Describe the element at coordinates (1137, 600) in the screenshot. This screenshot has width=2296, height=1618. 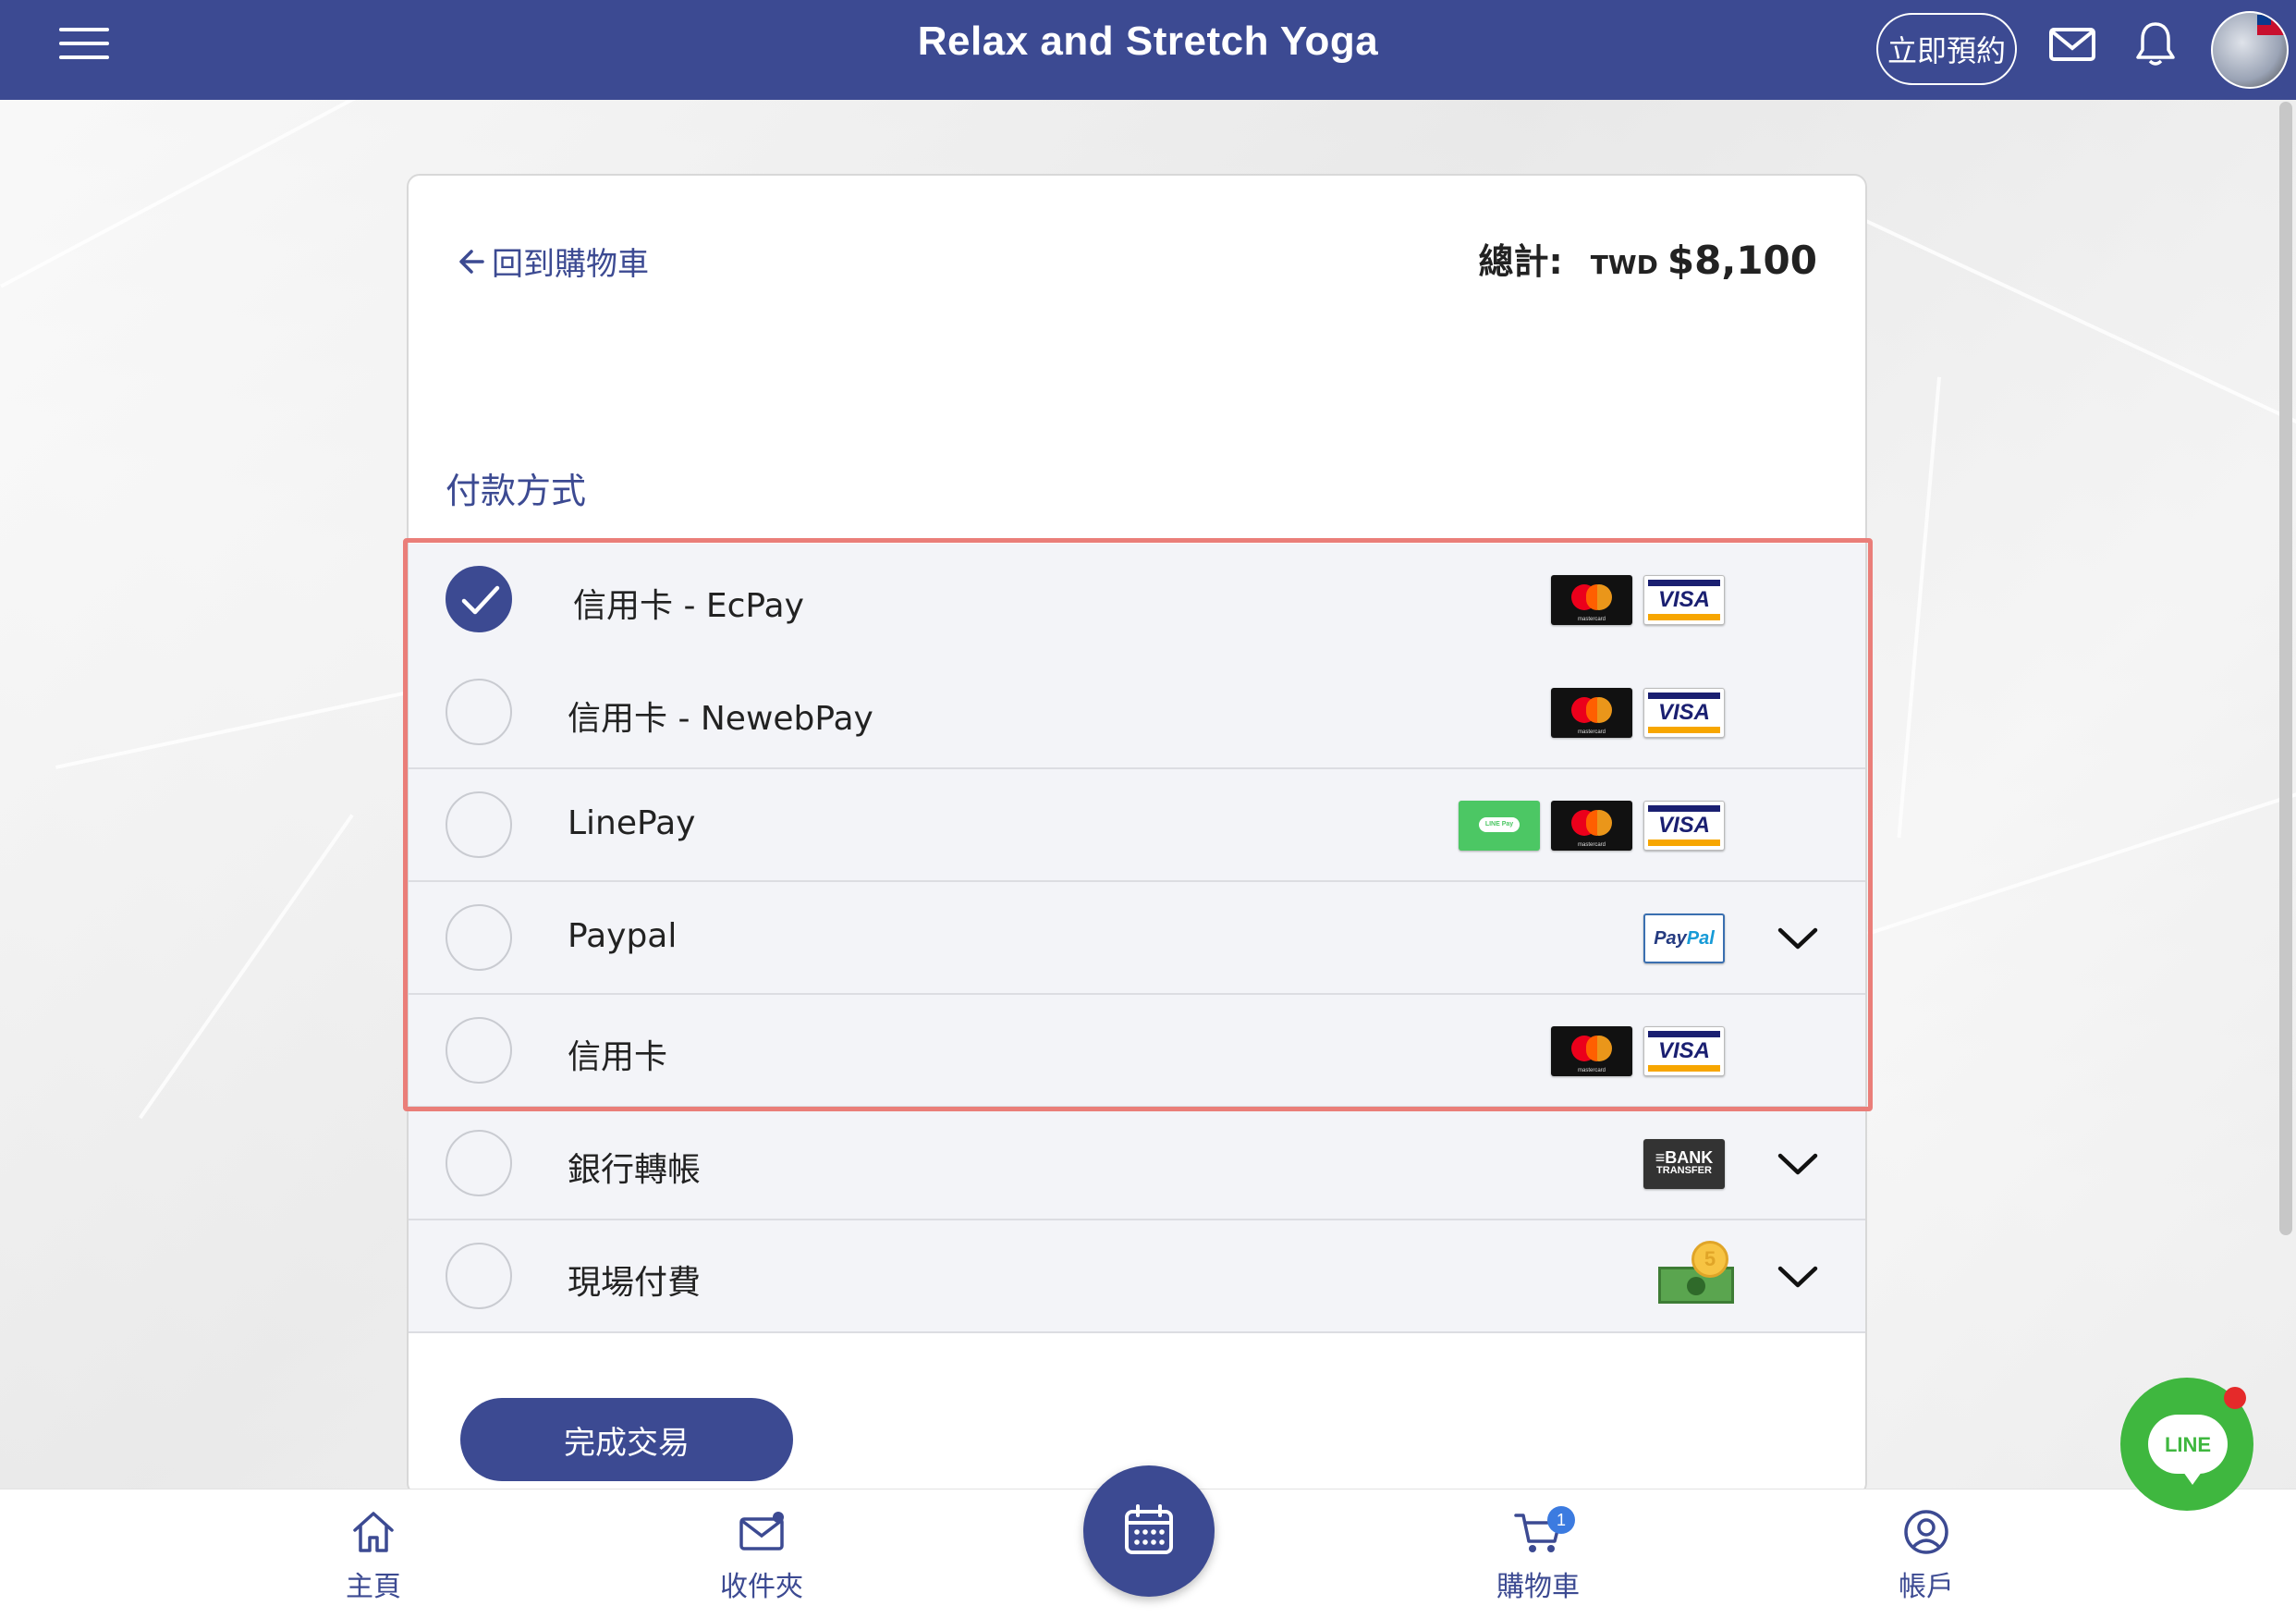
I see `payment-option-ecpay: 信用卡 - EcPay mastercard VISA` at that location.